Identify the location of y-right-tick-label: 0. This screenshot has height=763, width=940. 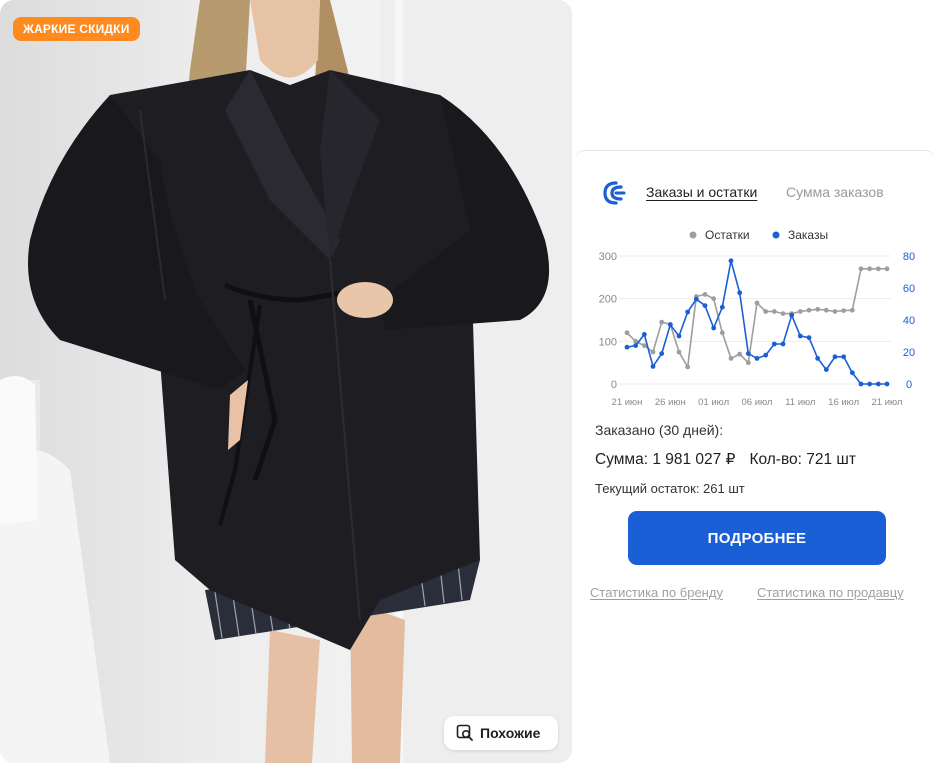
(909, 385).